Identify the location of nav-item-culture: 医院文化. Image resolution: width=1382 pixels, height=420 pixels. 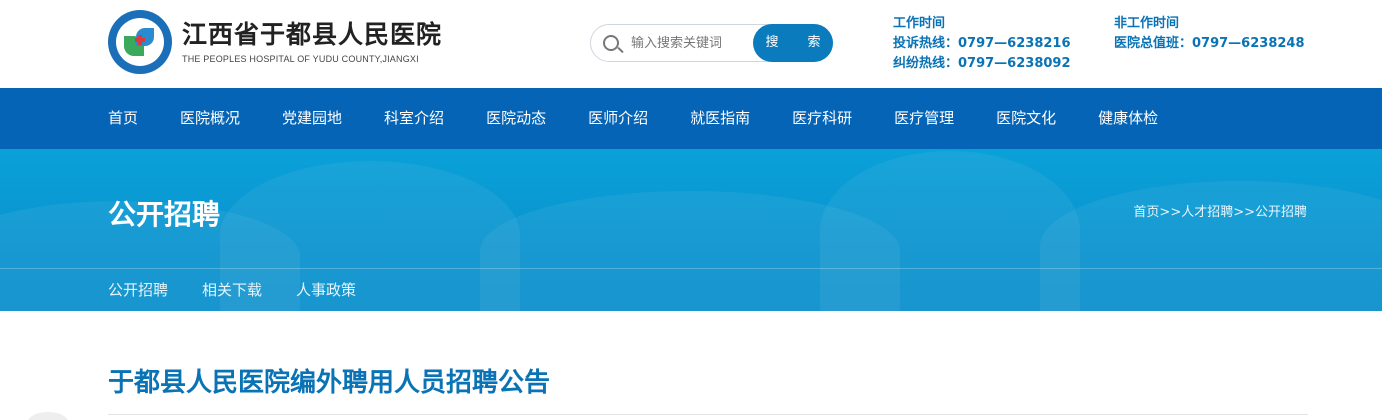
(1026, 118).